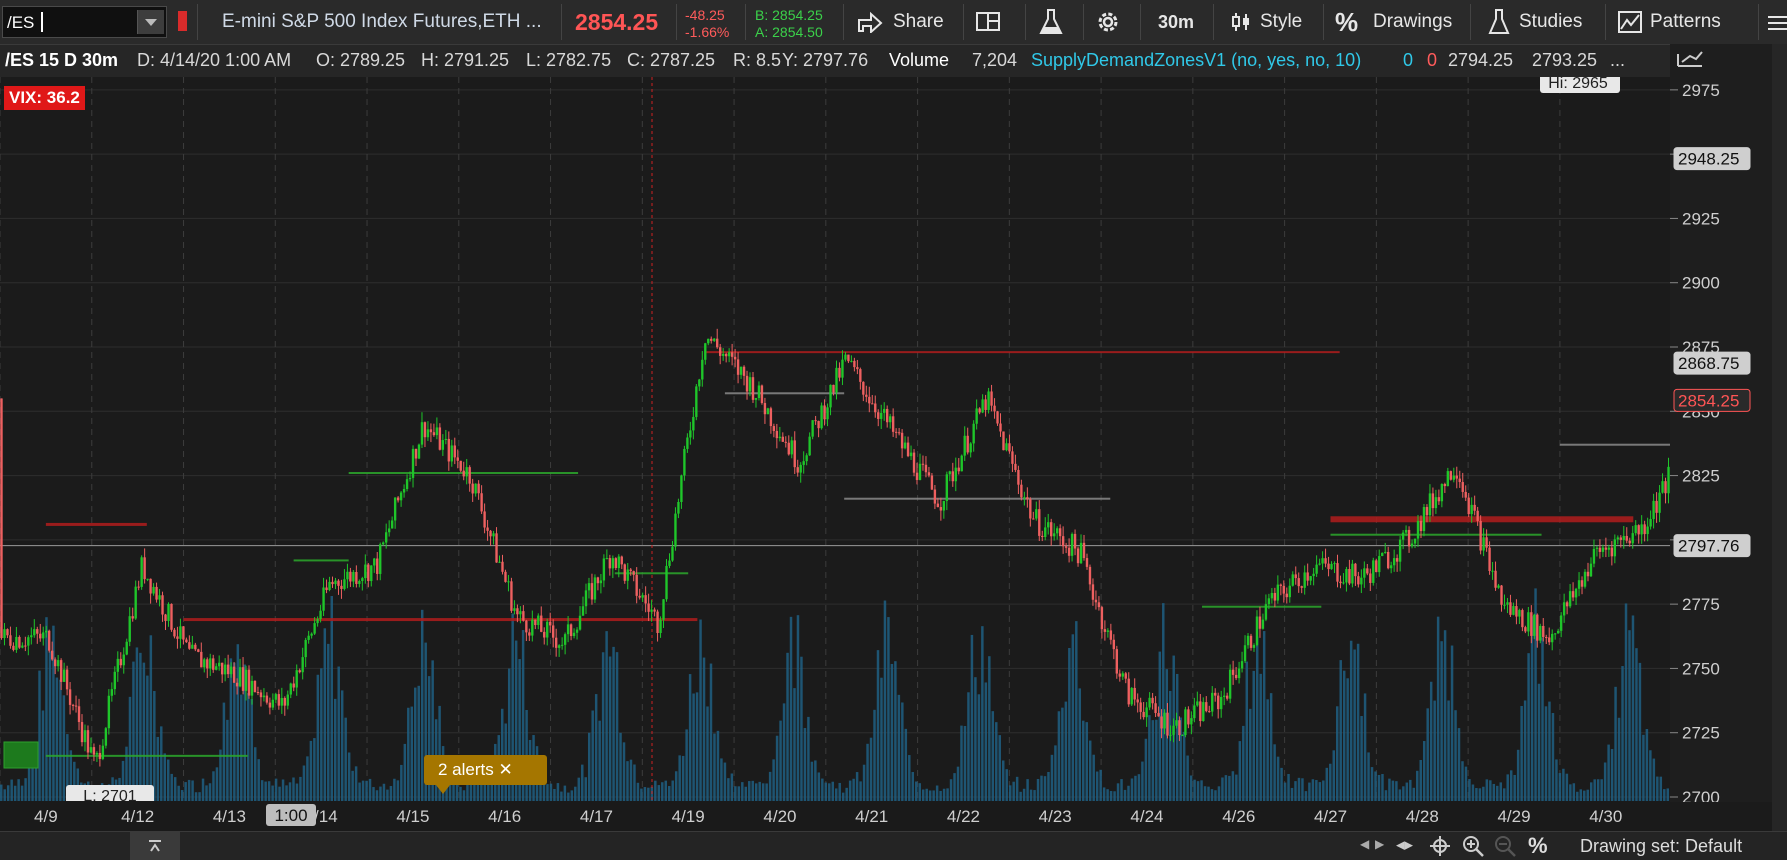  Describe the element at coordinates (1690, 59) in the screenshot. I see `axis-zoom-icon` at that location.